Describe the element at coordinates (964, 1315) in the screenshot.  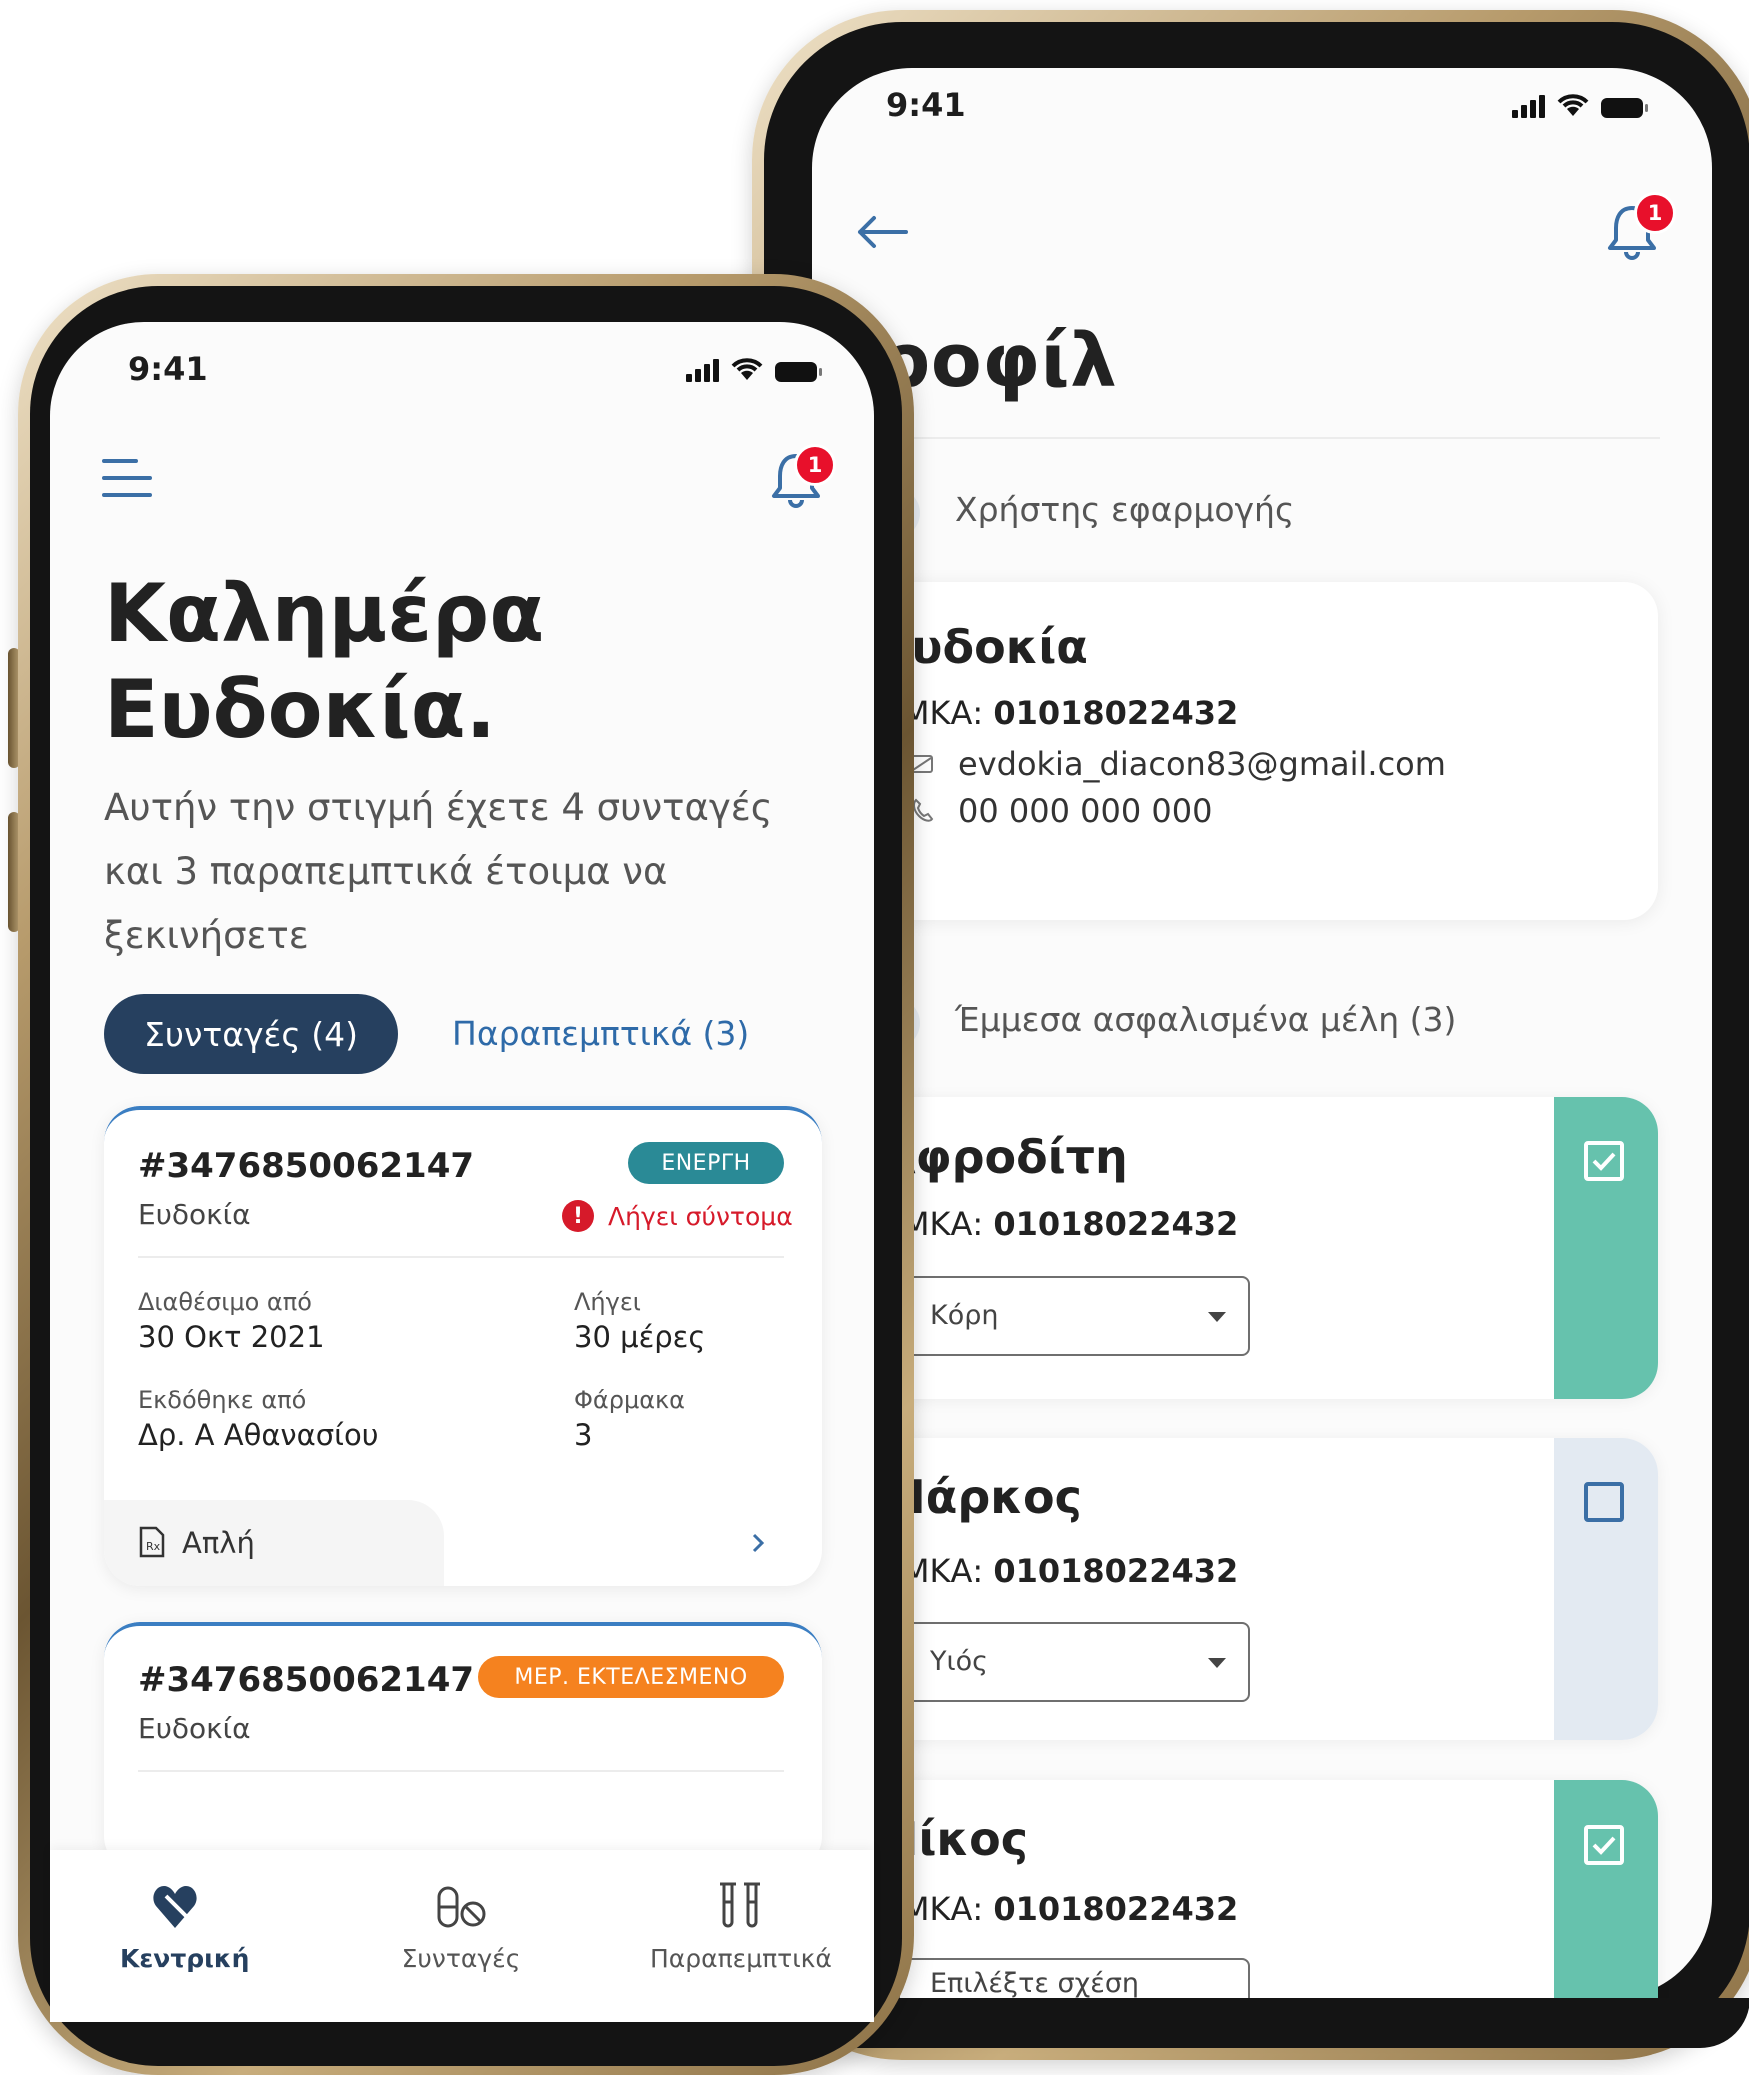
I see `relation-value: Κόρη` at that location.